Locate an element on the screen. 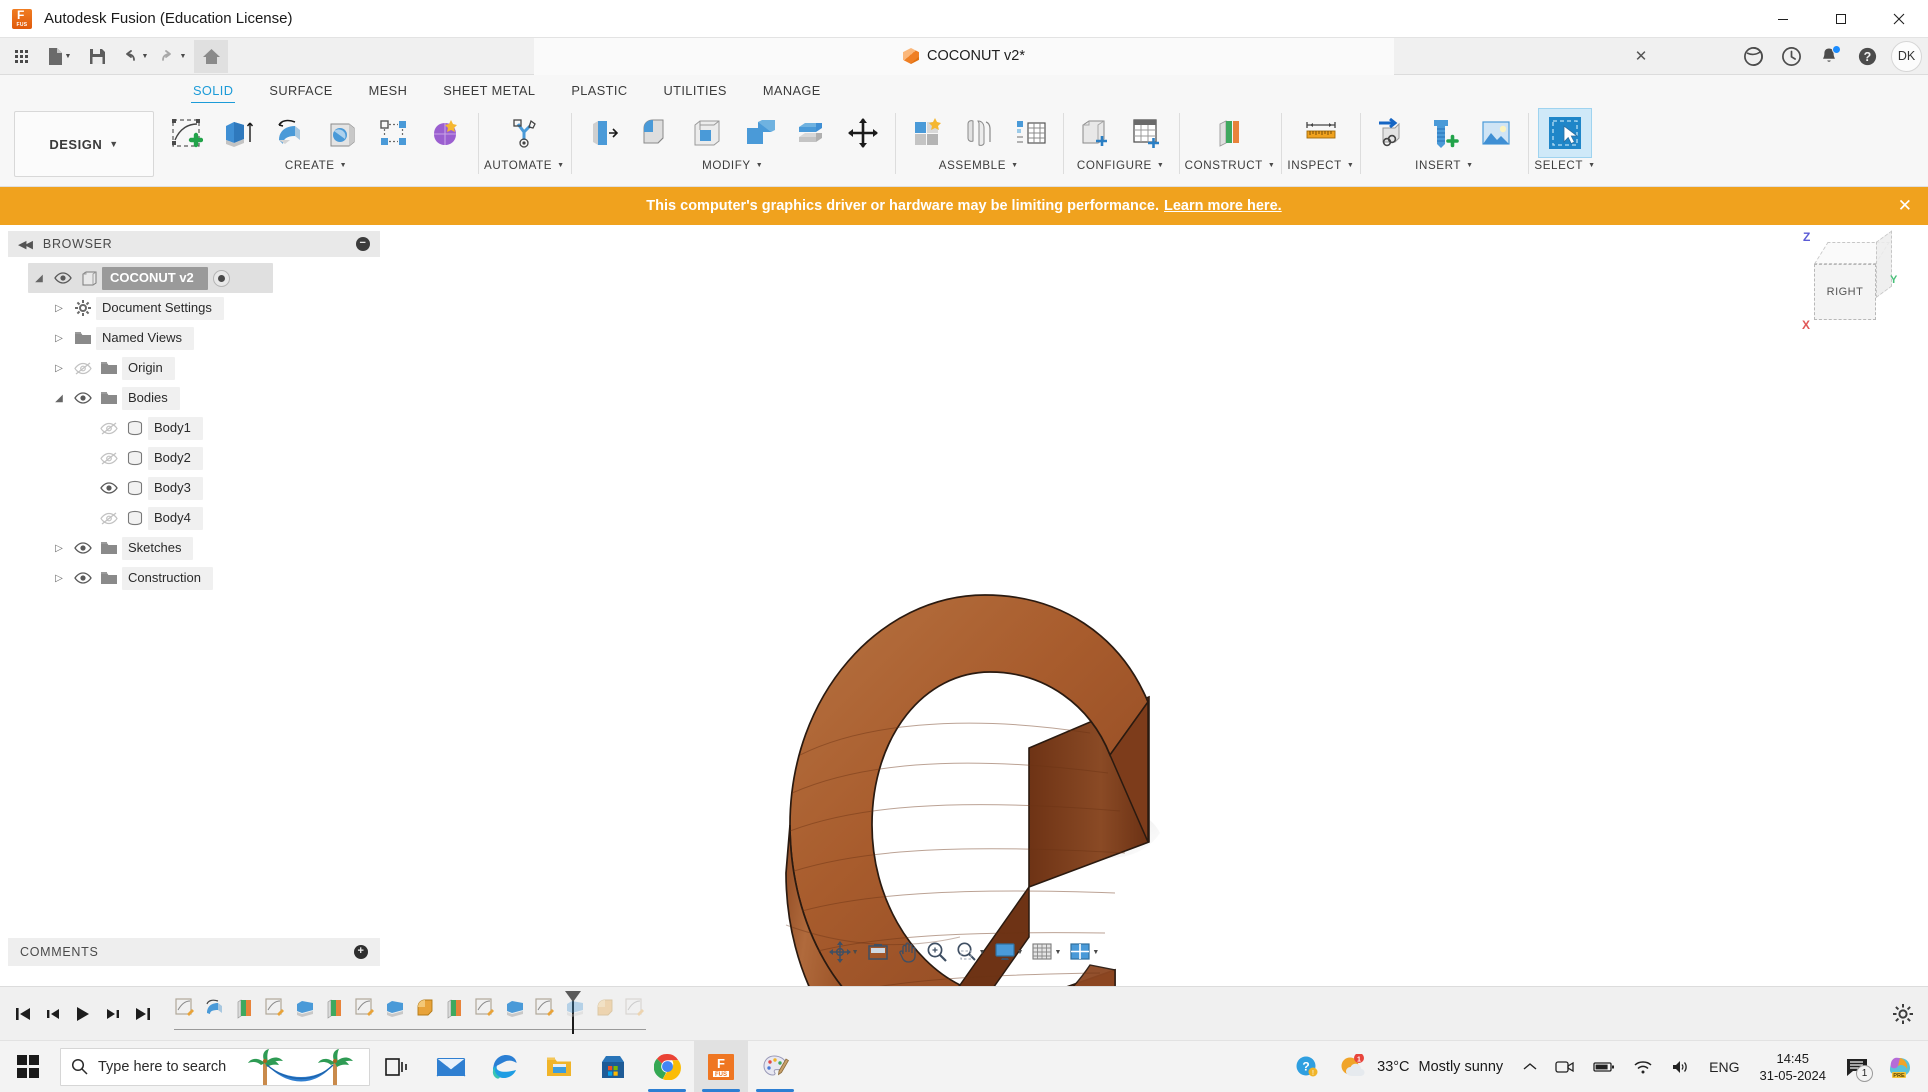 Image resolution: width=1928 pixels, height=1092 pixels. banner-learn-more-link: Learn more here. is located at coordinates (1223, 206).